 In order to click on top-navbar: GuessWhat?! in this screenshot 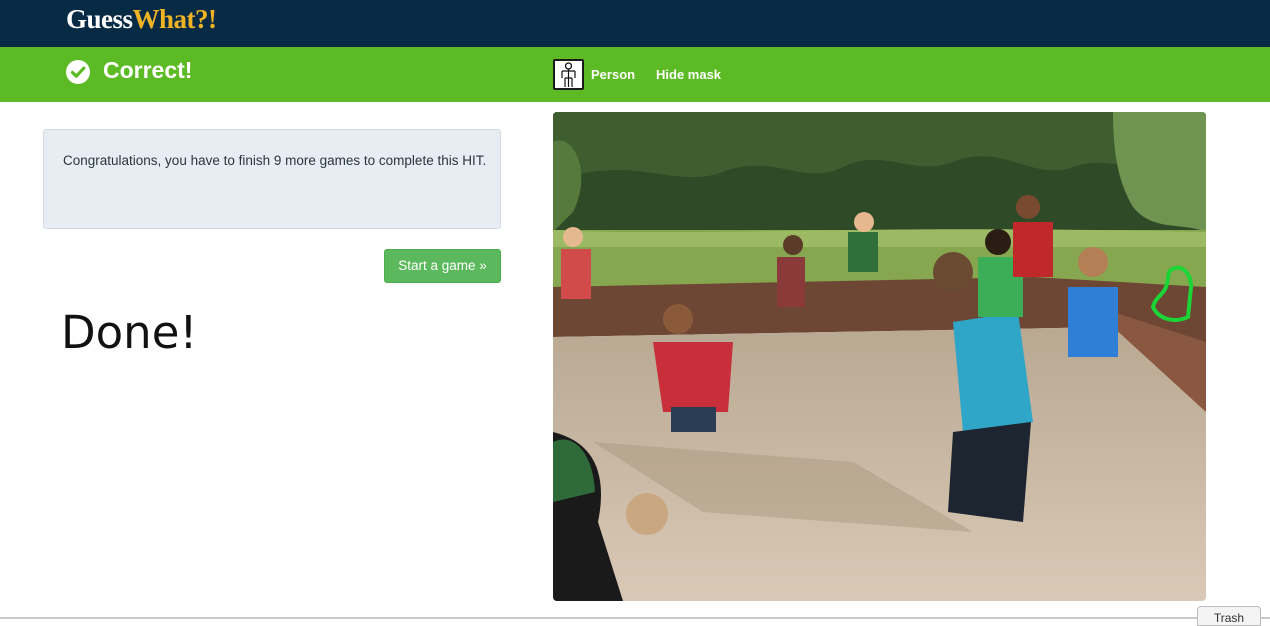, I will do `click(635, 23)`.